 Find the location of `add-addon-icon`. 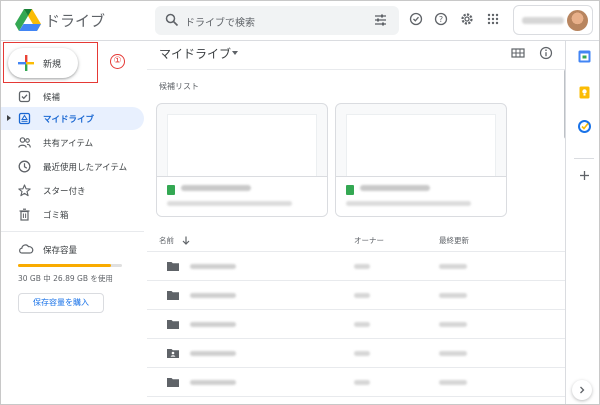

add-addon-icon is located at coordinates (584, 175).